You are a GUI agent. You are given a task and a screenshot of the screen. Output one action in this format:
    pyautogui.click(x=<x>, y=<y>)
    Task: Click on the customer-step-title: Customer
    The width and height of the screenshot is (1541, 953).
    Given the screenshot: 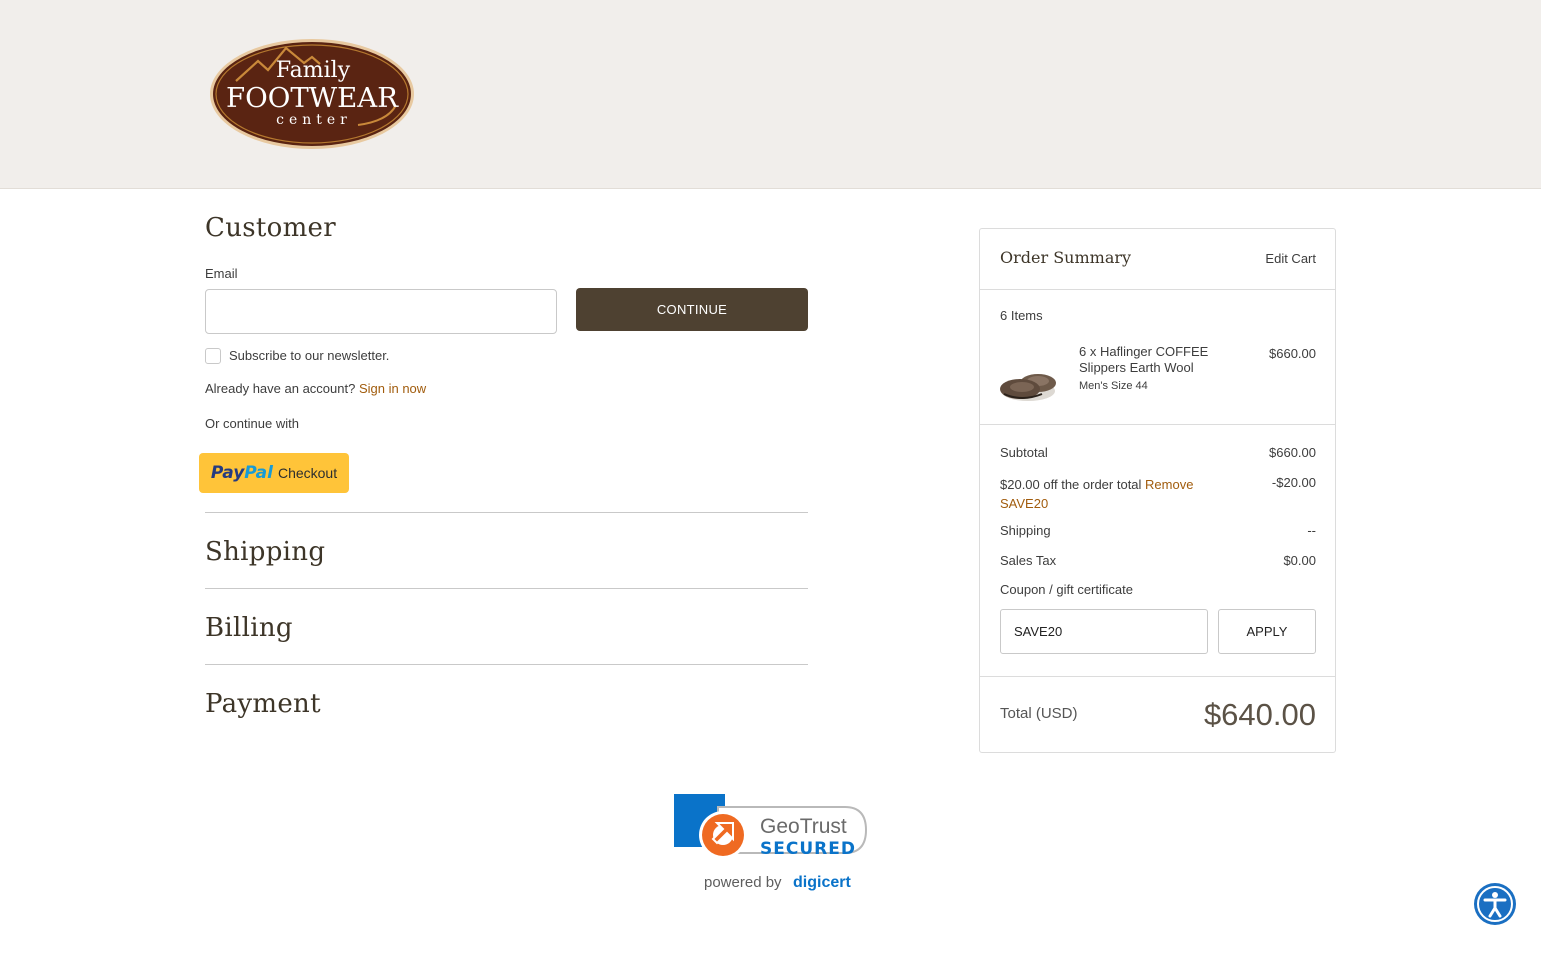 What is the action you would take?
    pyautogui.click(x=270, y=228)
    